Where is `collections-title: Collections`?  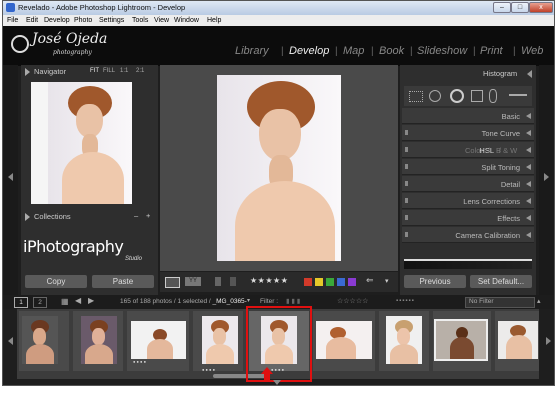 collections-title: Collections is located at coordinates (52, 216).